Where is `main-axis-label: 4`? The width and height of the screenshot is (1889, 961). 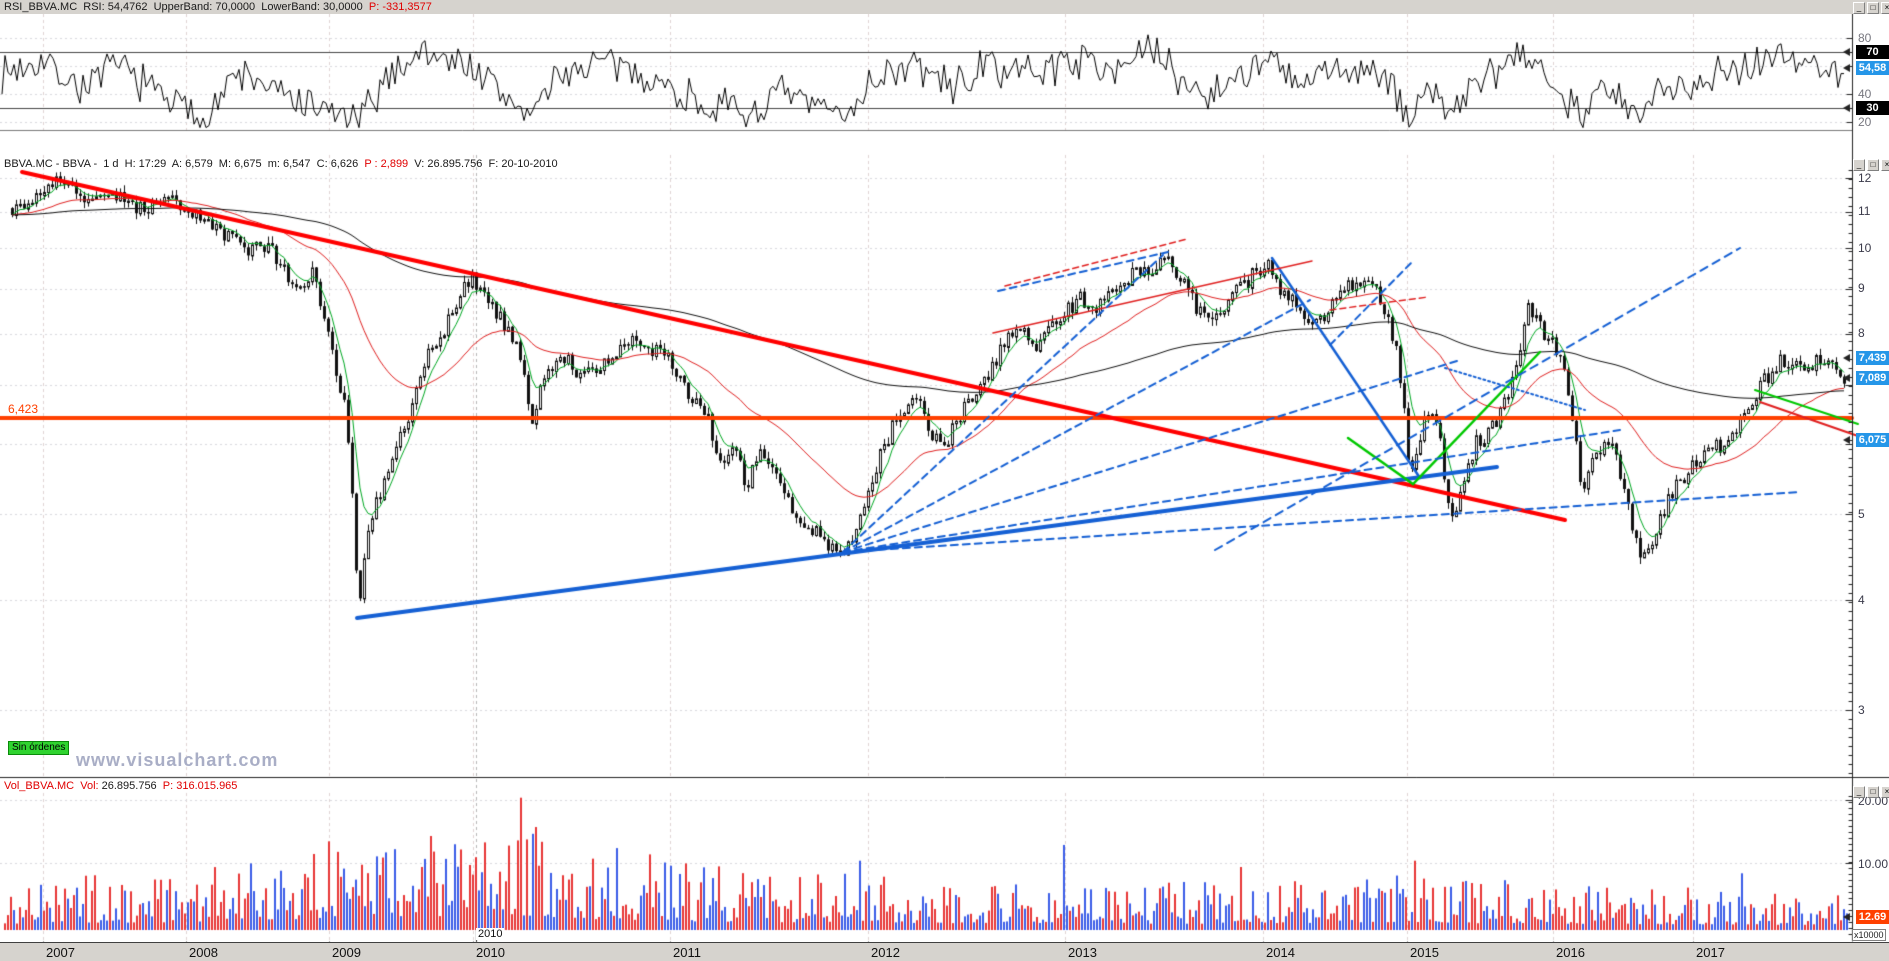
main-axis-label: 4 is located at coordinates (1861, 600).